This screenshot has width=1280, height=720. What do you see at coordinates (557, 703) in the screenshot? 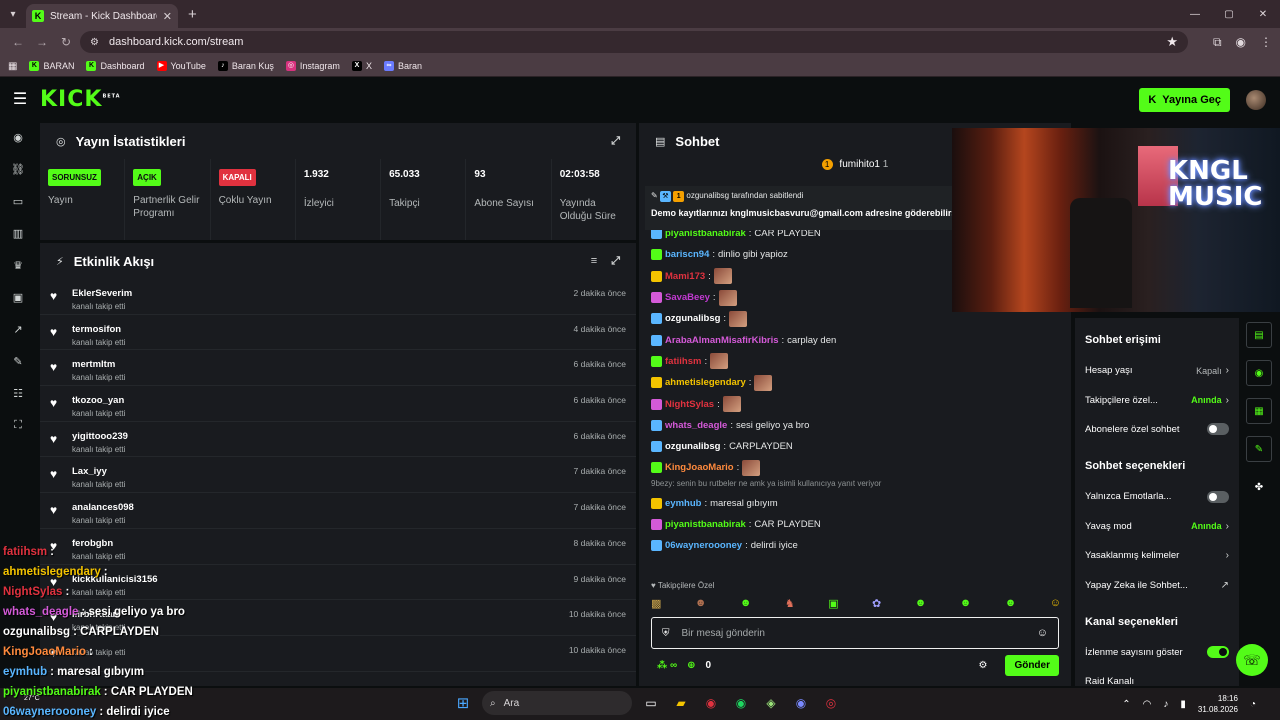
I see `taskbar-search: ⌕ Ara` at bounding box center [557, 703].